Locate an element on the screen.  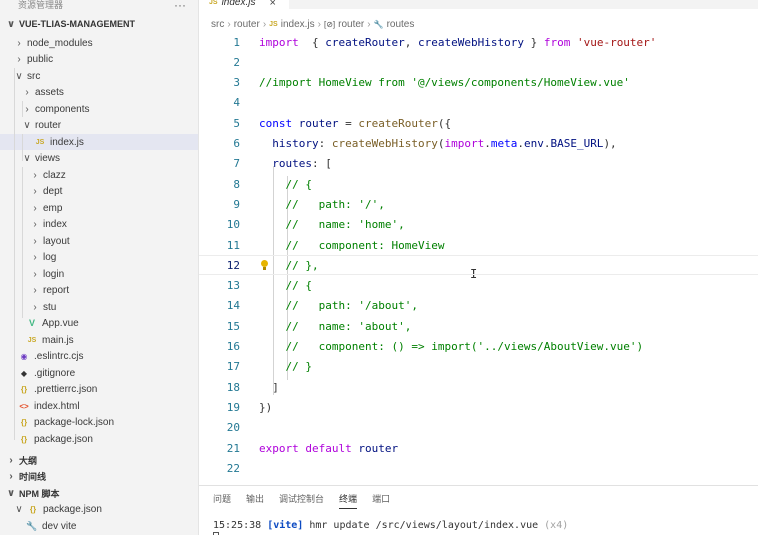
tree-item-label: node_modules is located at coordinates (60, 43).